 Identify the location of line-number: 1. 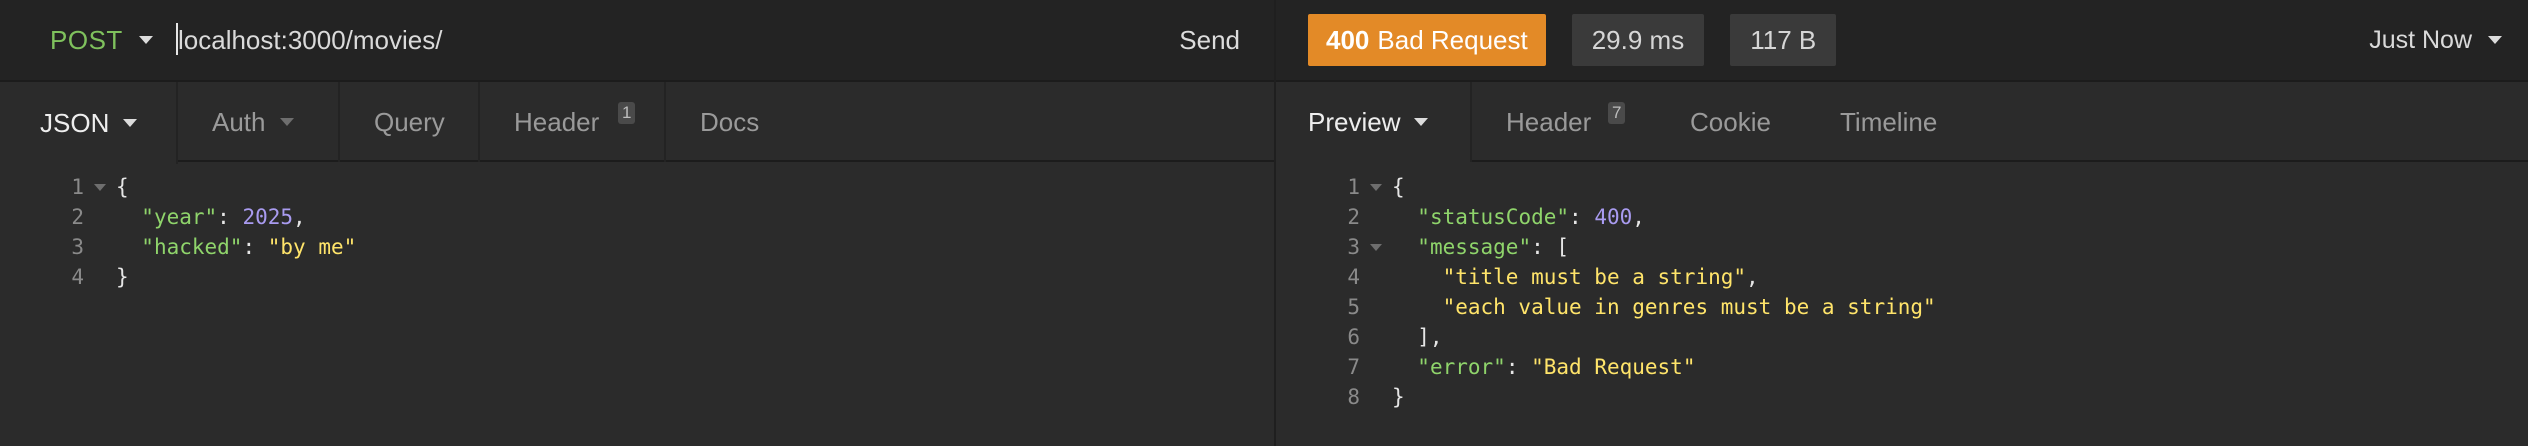
(77, 187).